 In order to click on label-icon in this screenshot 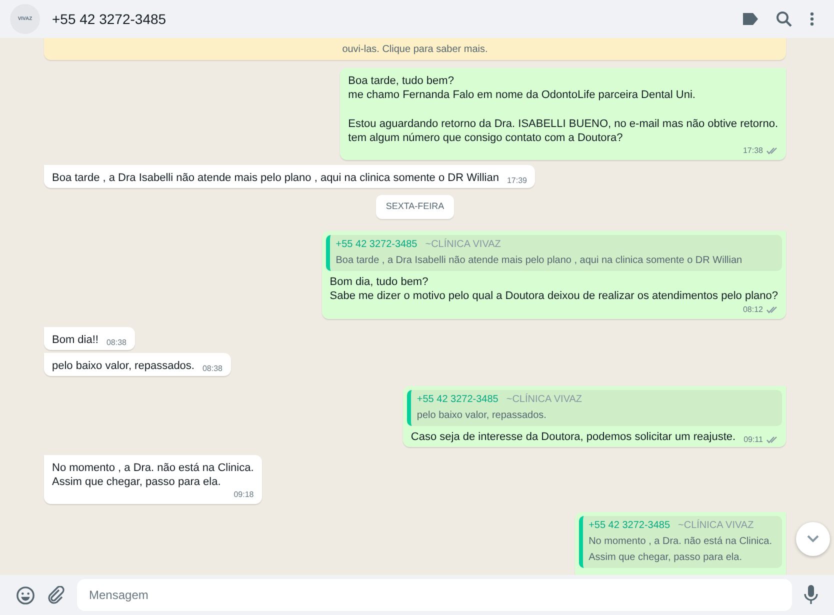, I will do `click(750, 19)`.